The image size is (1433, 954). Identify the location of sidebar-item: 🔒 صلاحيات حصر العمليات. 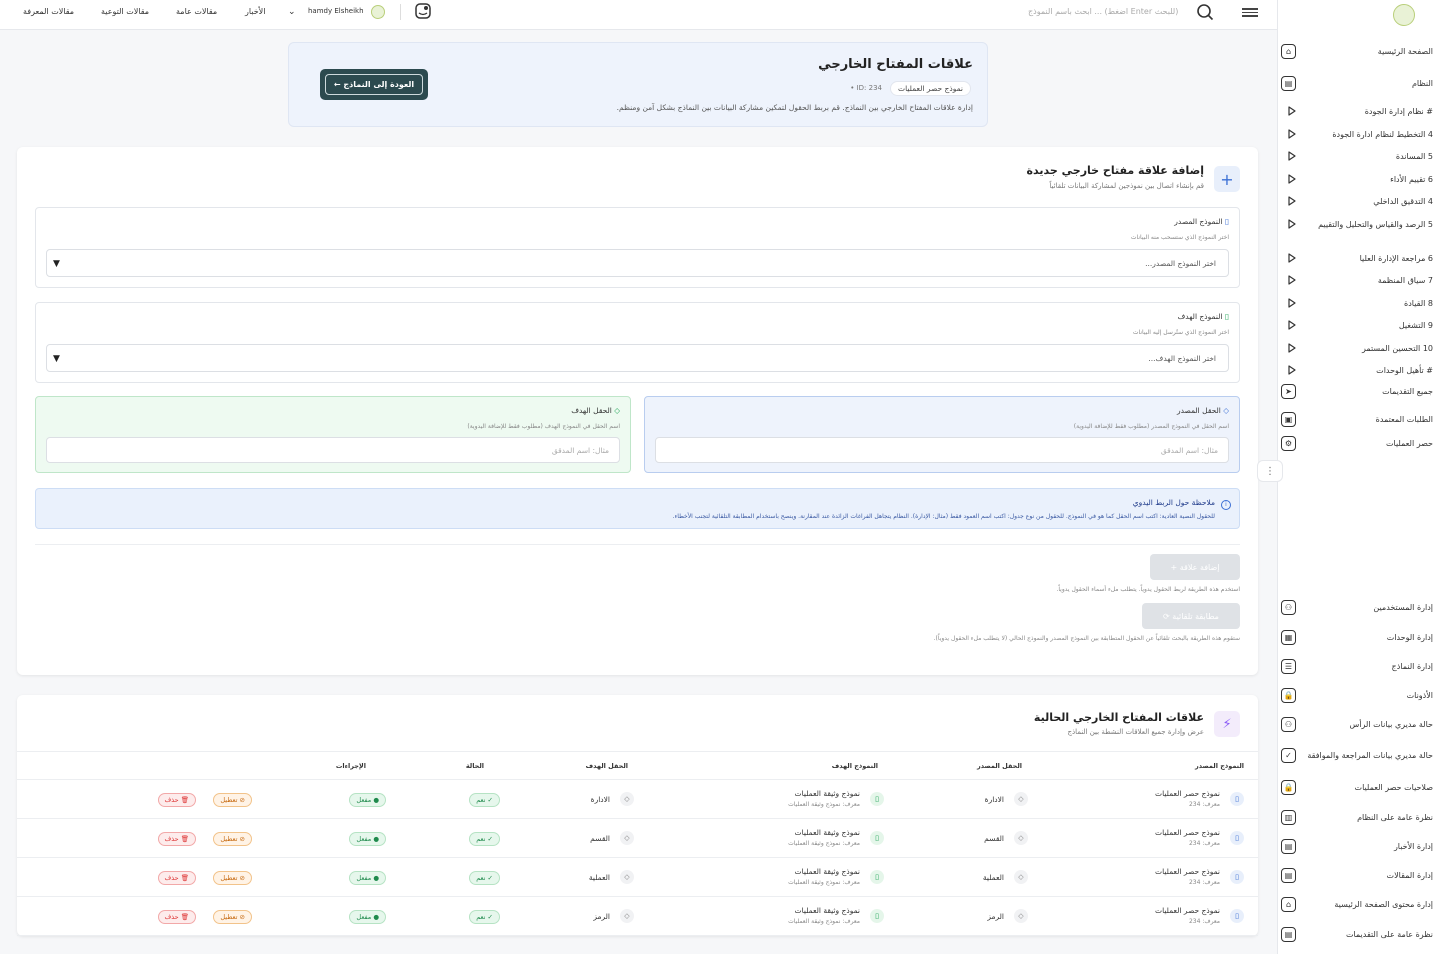
(1355, 787).